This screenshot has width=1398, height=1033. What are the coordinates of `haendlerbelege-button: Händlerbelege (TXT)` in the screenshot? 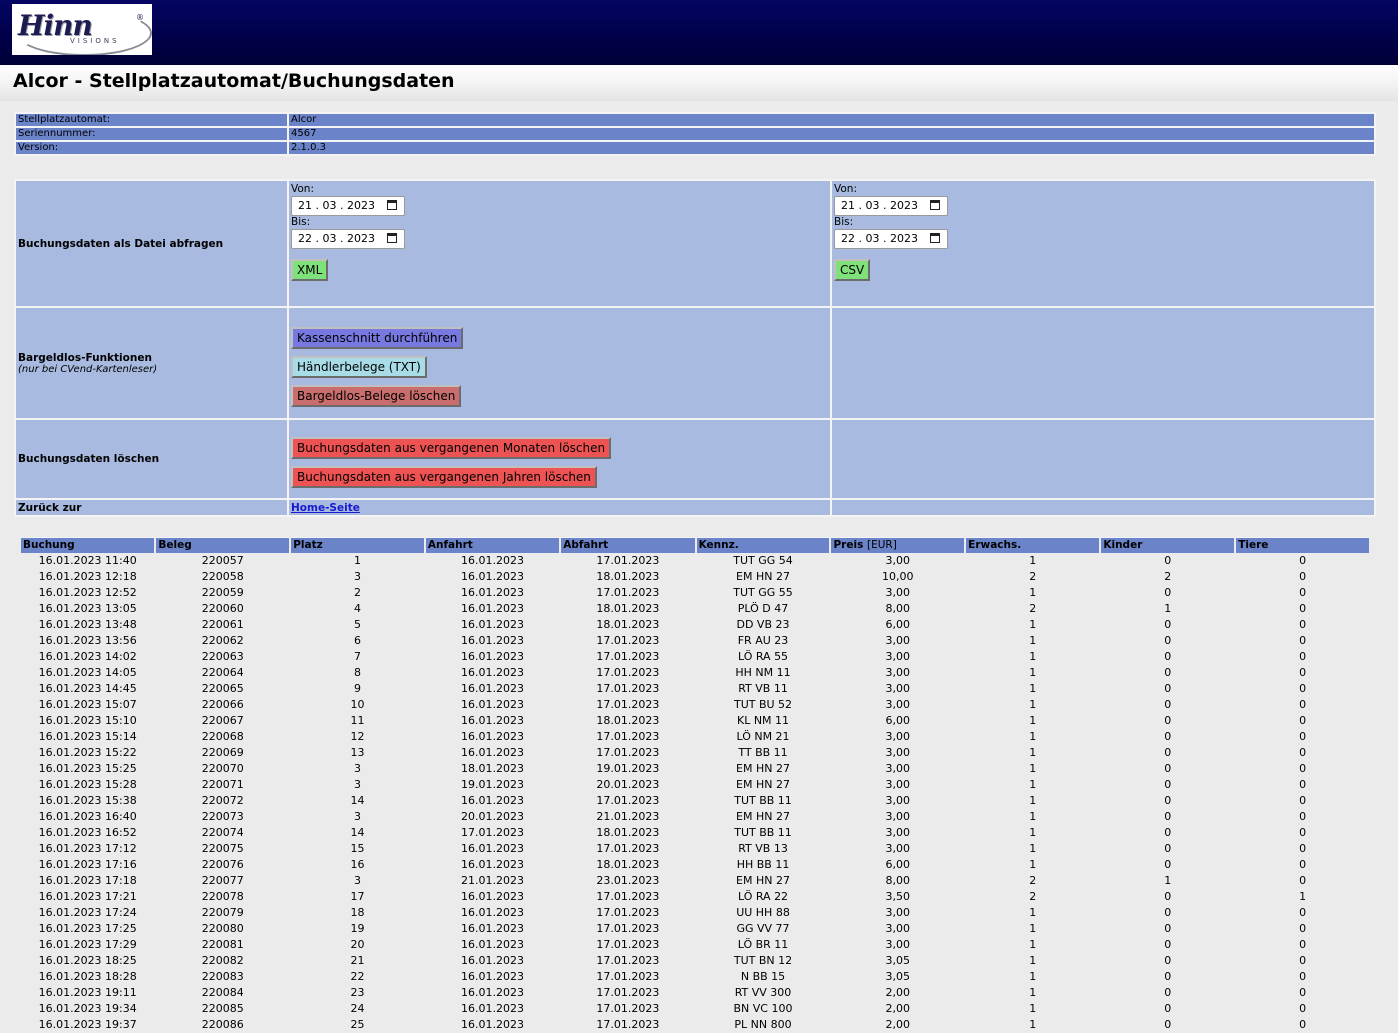 It's located at (359, 366).